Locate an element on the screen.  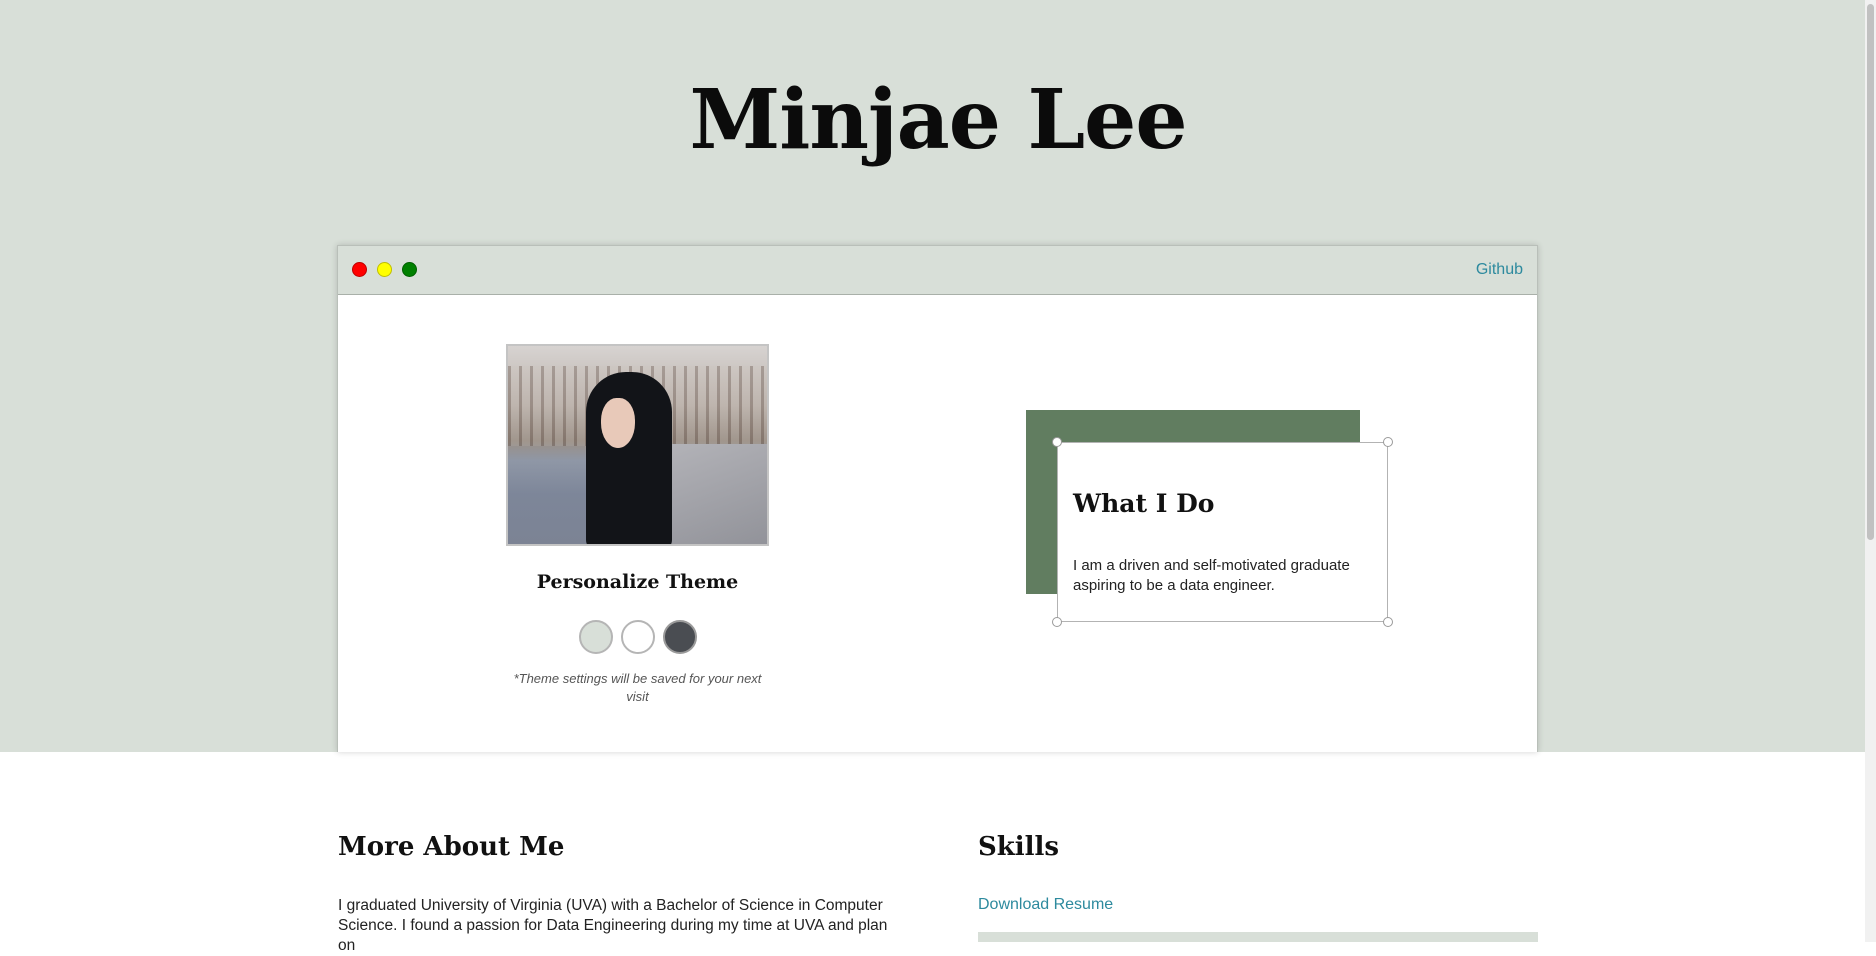
close-dot-icon is located at coordinates (359, 269).